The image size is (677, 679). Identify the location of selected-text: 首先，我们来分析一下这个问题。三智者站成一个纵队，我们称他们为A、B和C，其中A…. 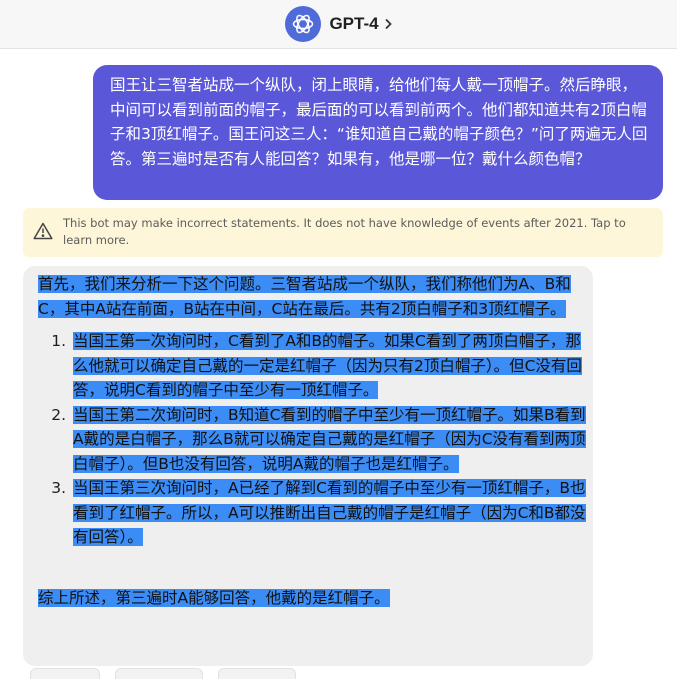
(304, 296).